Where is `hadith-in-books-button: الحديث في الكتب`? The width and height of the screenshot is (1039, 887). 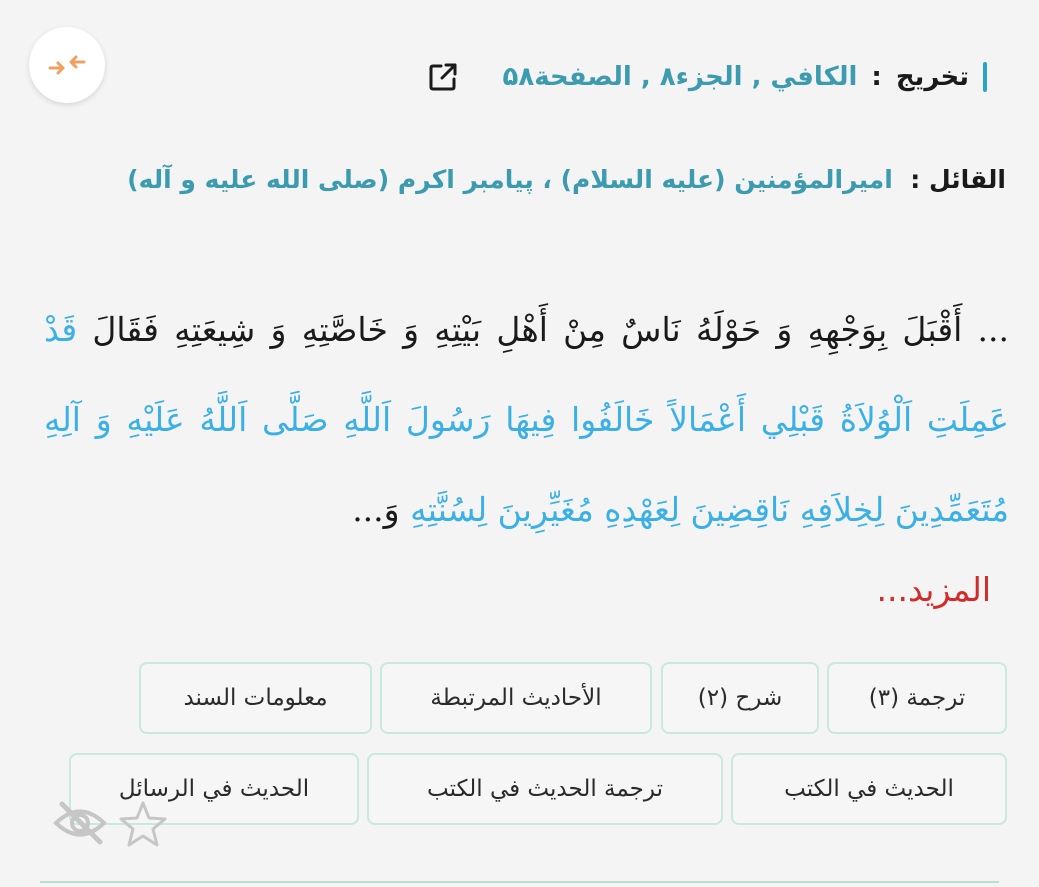 hadith-in-books-button: الحديث في الكتب is located at coordinates (869, 789).